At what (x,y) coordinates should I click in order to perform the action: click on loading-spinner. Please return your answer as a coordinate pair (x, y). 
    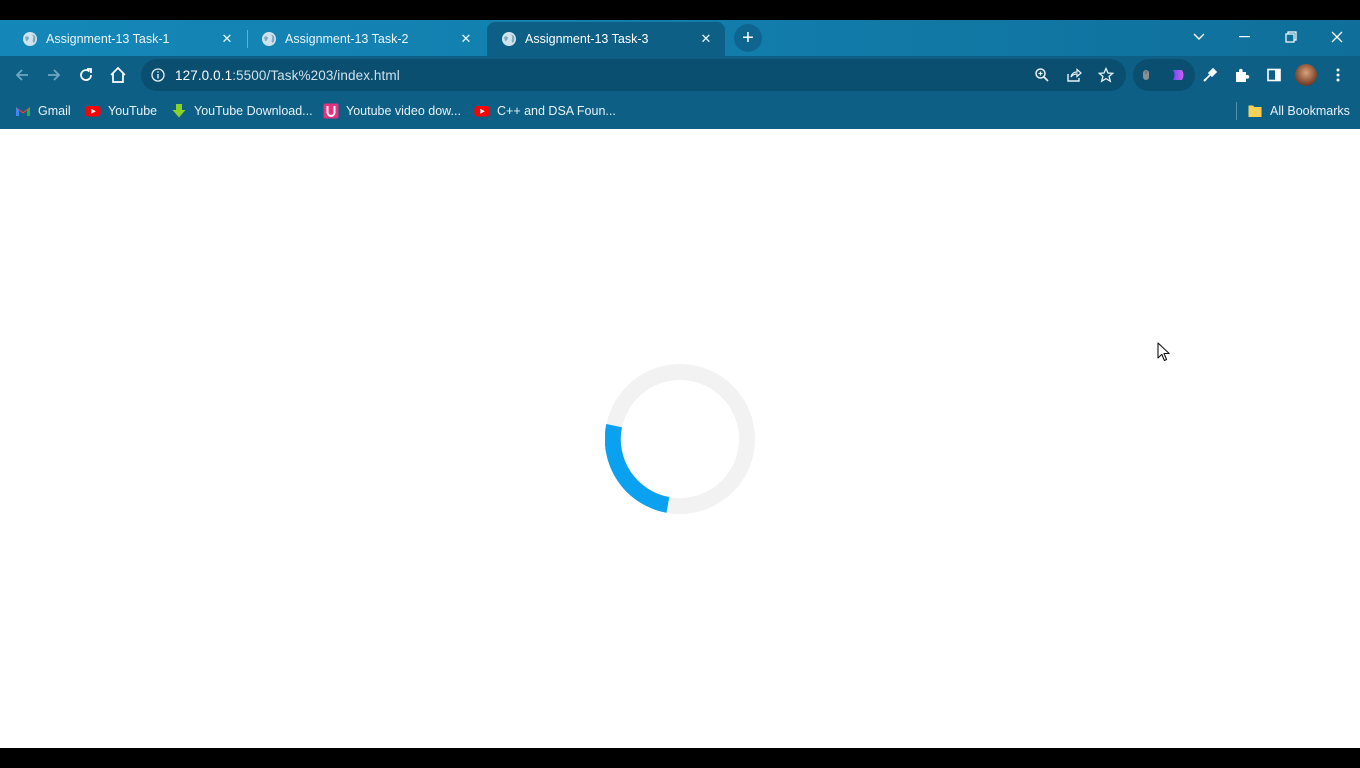
    Looking at the image, I should click on (680, 439).